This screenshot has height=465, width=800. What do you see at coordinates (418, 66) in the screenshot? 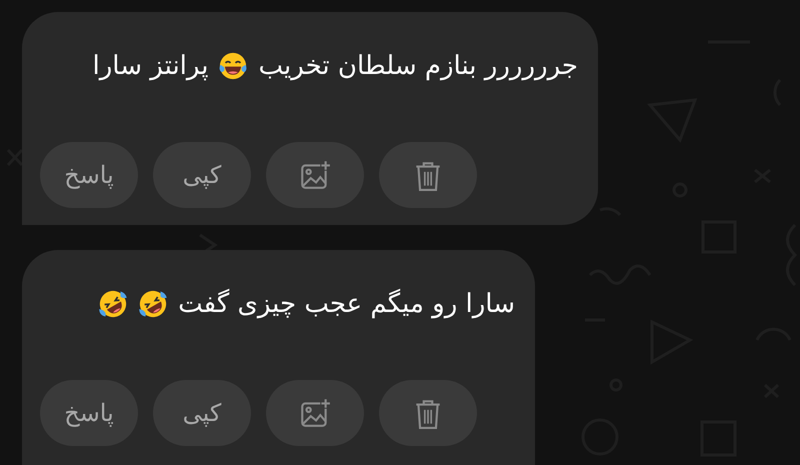
I see `message-text: جرررررر بنازم سلطان تخریب` at bounding box center [418, 66].